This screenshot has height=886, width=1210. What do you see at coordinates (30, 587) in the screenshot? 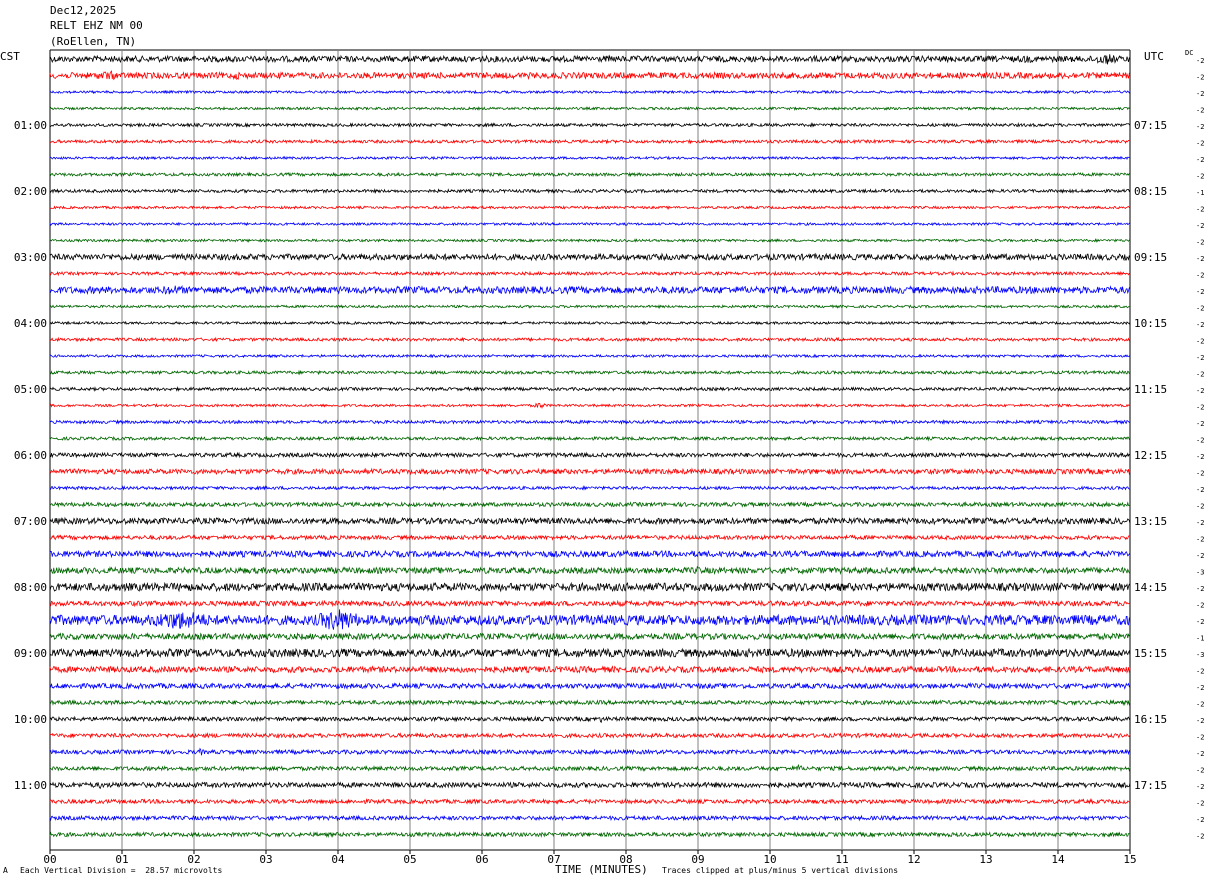
I see `left-hour-label: 08:00` at bounding box center [30, 587].